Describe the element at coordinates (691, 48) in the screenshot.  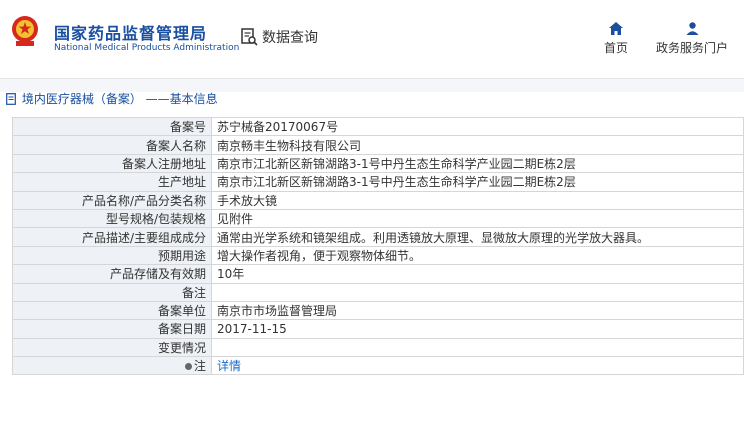
I see `nav-service-portal-label: 政务服务门户` at that location.